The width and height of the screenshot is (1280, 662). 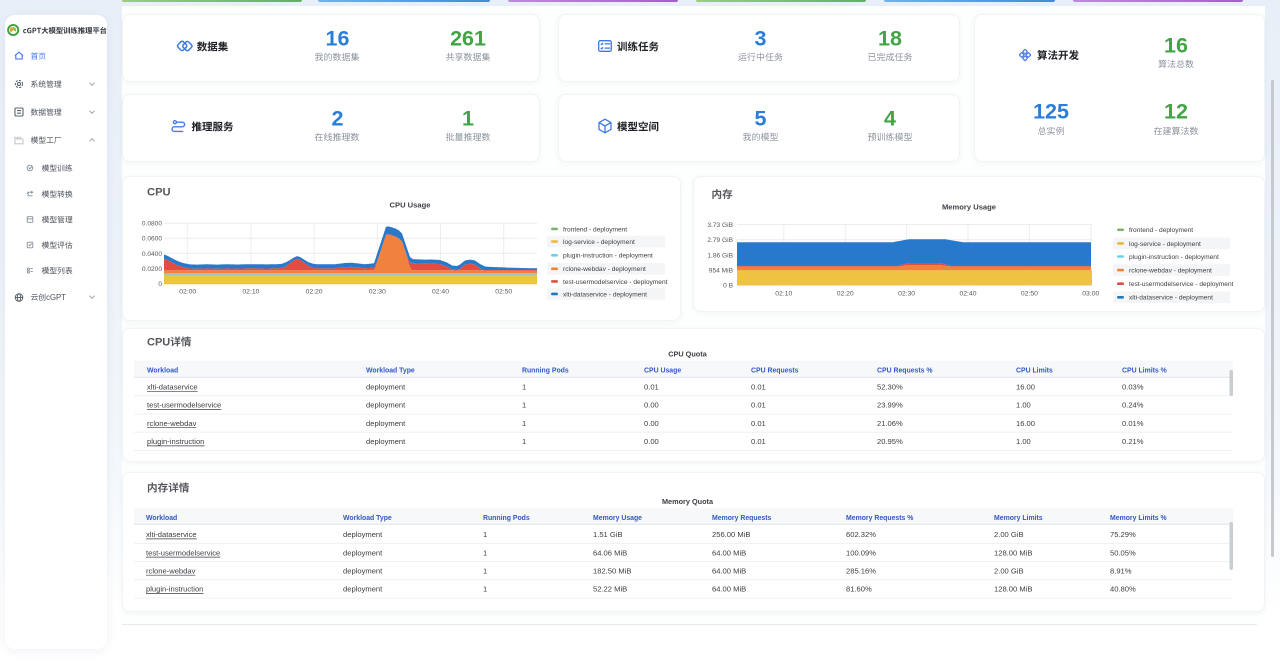 What do you see at coordinates (1138, 518) in the screenshot?
I see `svg-text: Memory Limits %` at bounding box center [1138, 518].